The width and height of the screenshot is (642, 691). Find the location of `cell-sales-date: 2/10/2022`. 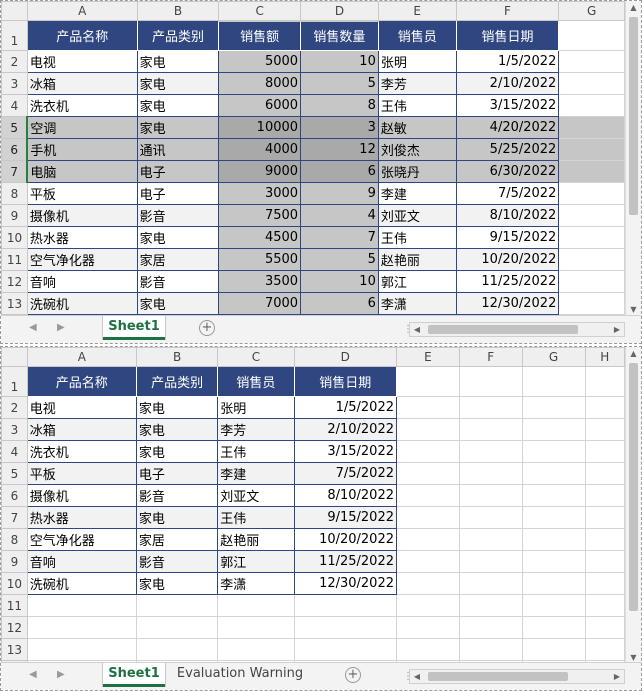

cell-sales-date: 2/10/2022 is located at coordinates (345, 429).